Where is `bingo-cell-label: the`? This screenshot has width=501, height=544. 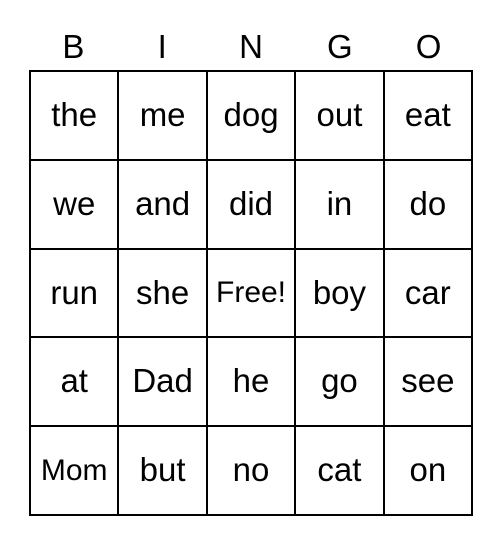 bingo-cell-label: the is located at coordinates (74, 115).